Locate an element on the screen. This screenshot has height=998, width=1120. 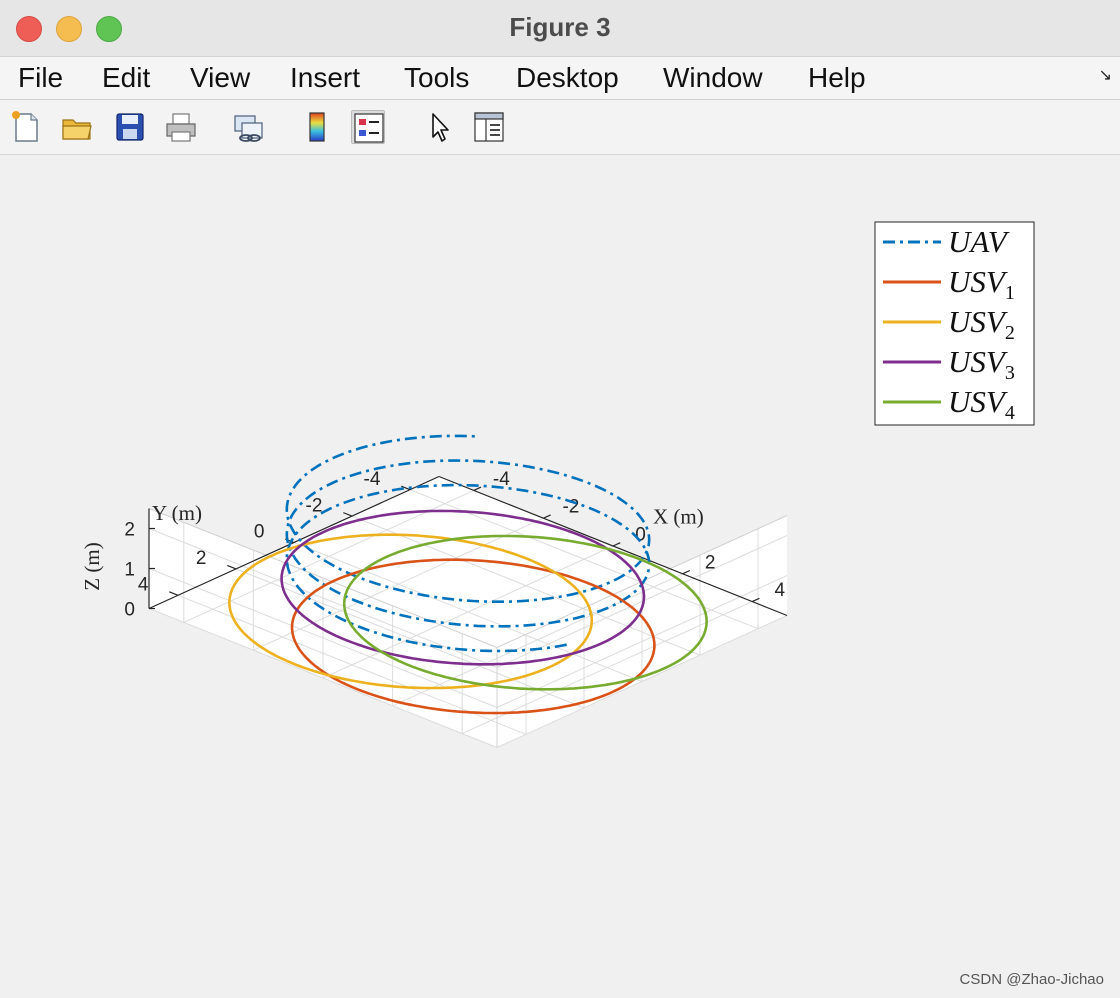
z-tick-label: 0 is located at coordinates (129, 610).